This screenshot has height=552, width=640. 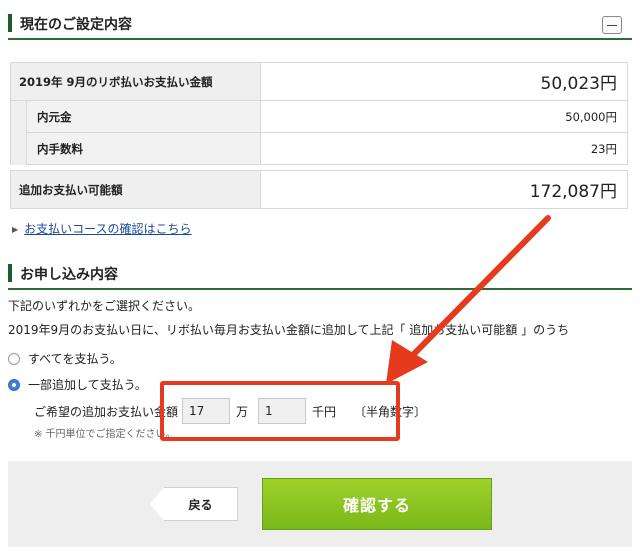 I want to click on option-pay-partial-label: 一部追加して支払う。, so click(x=87, y=385).